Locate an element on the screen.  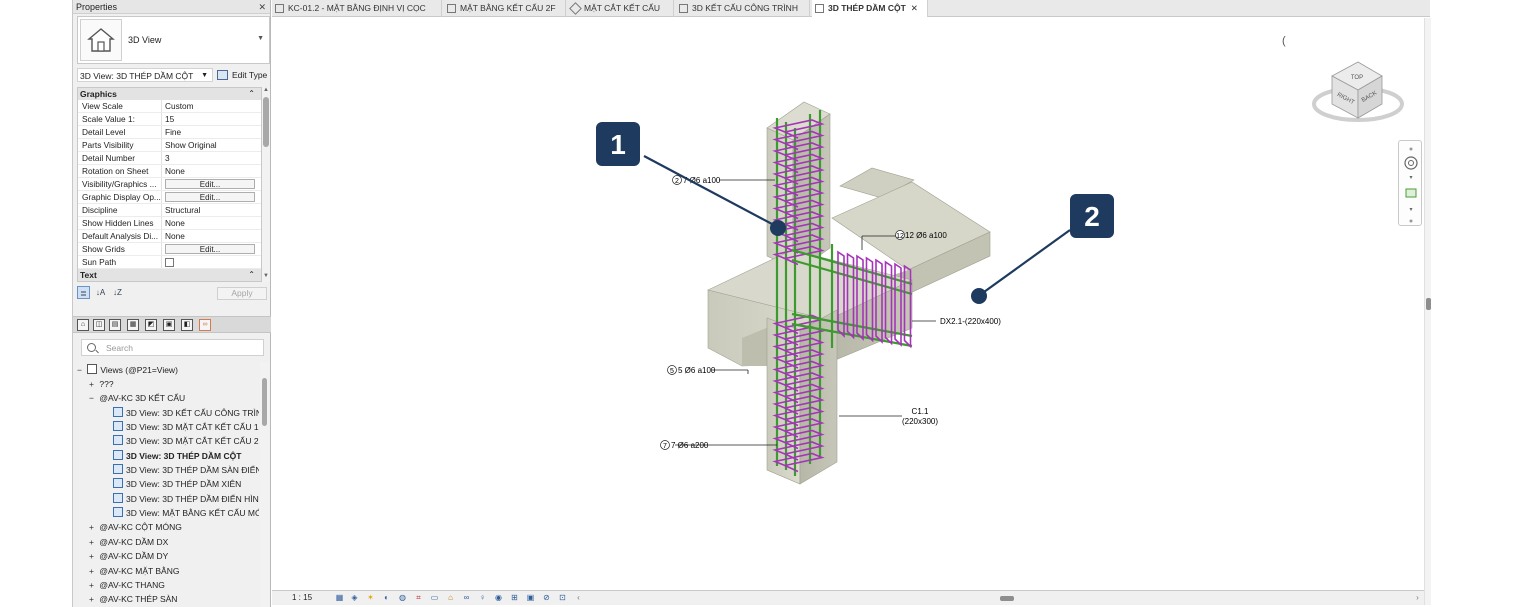
tree-node-view: 3D View: 3D KẾT CẤU CÔNG TRÌNH is located at coordinates (186, 413).